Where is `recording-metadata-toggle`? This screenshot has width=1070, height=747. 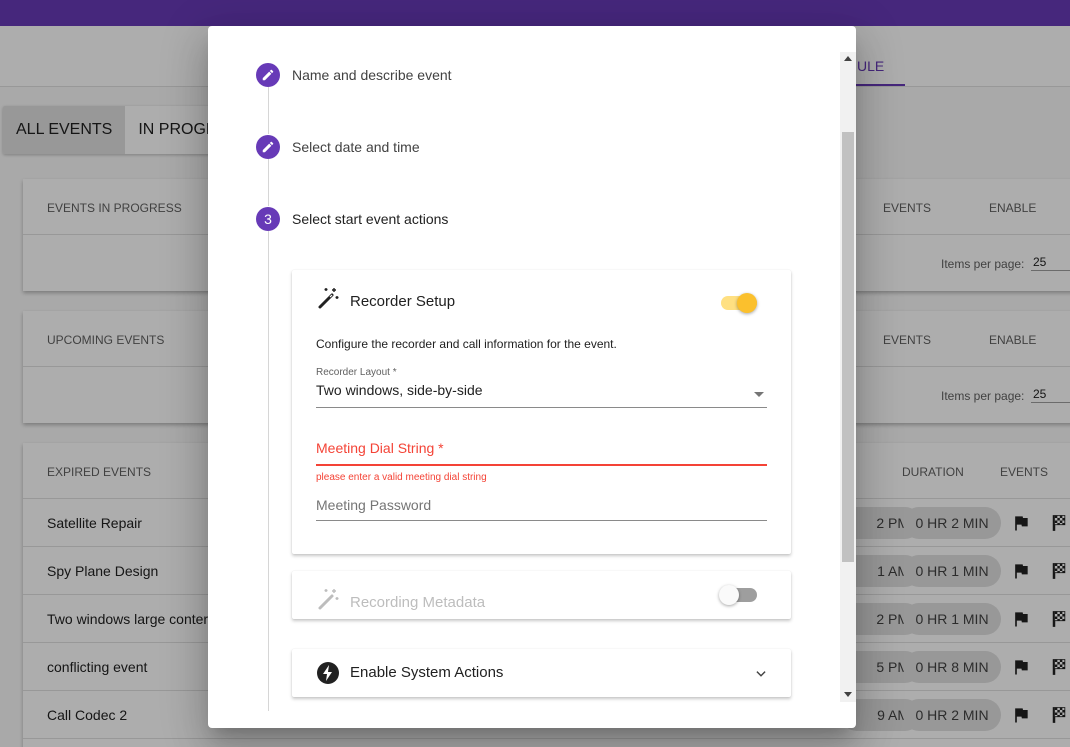
recording-metadata-toggle is located at coordinates (738, 595).